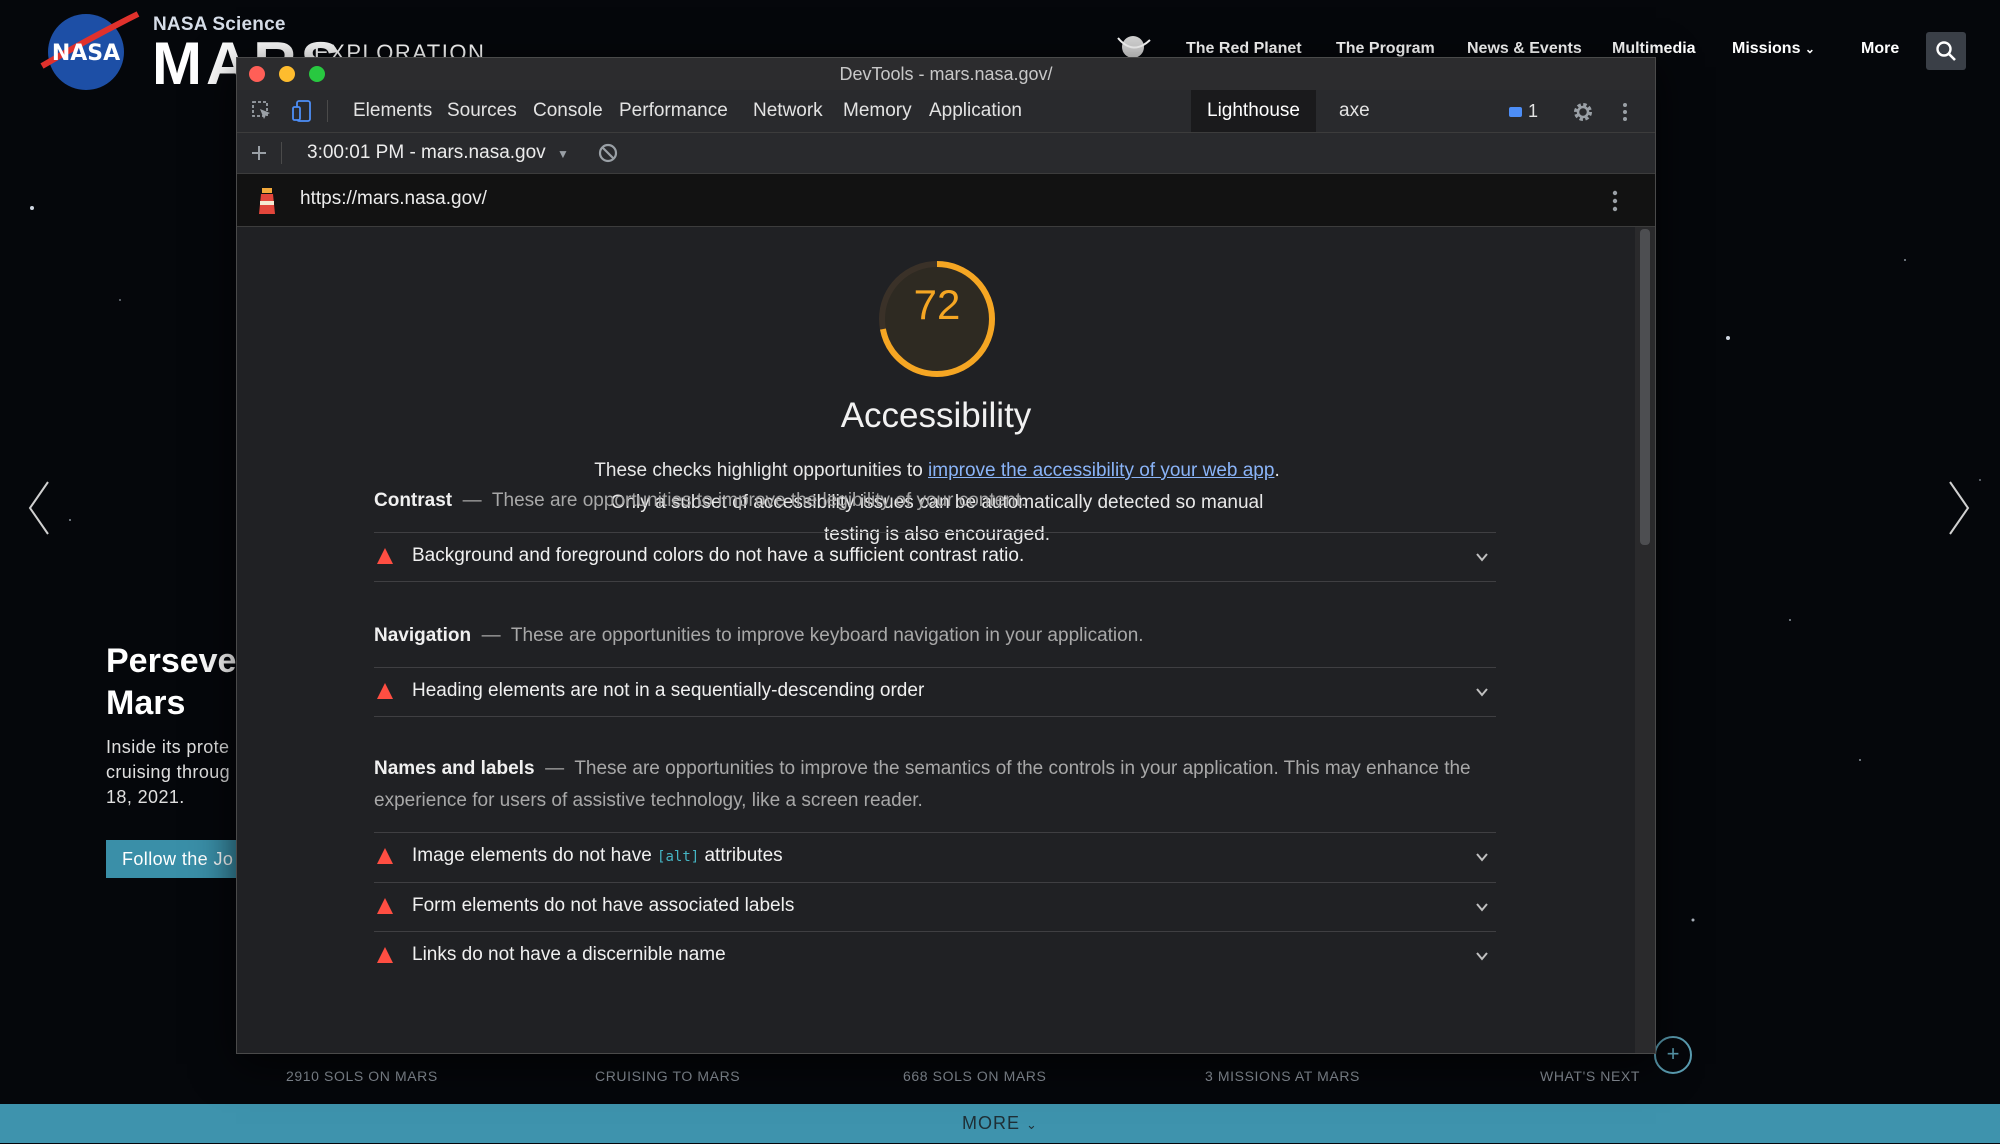 Image resolution: width=2000 pixels, height=1144 pixels. Describe the element at coordinates (1533, 111) in the screenshot. I see `issues-count: 1` at that location.